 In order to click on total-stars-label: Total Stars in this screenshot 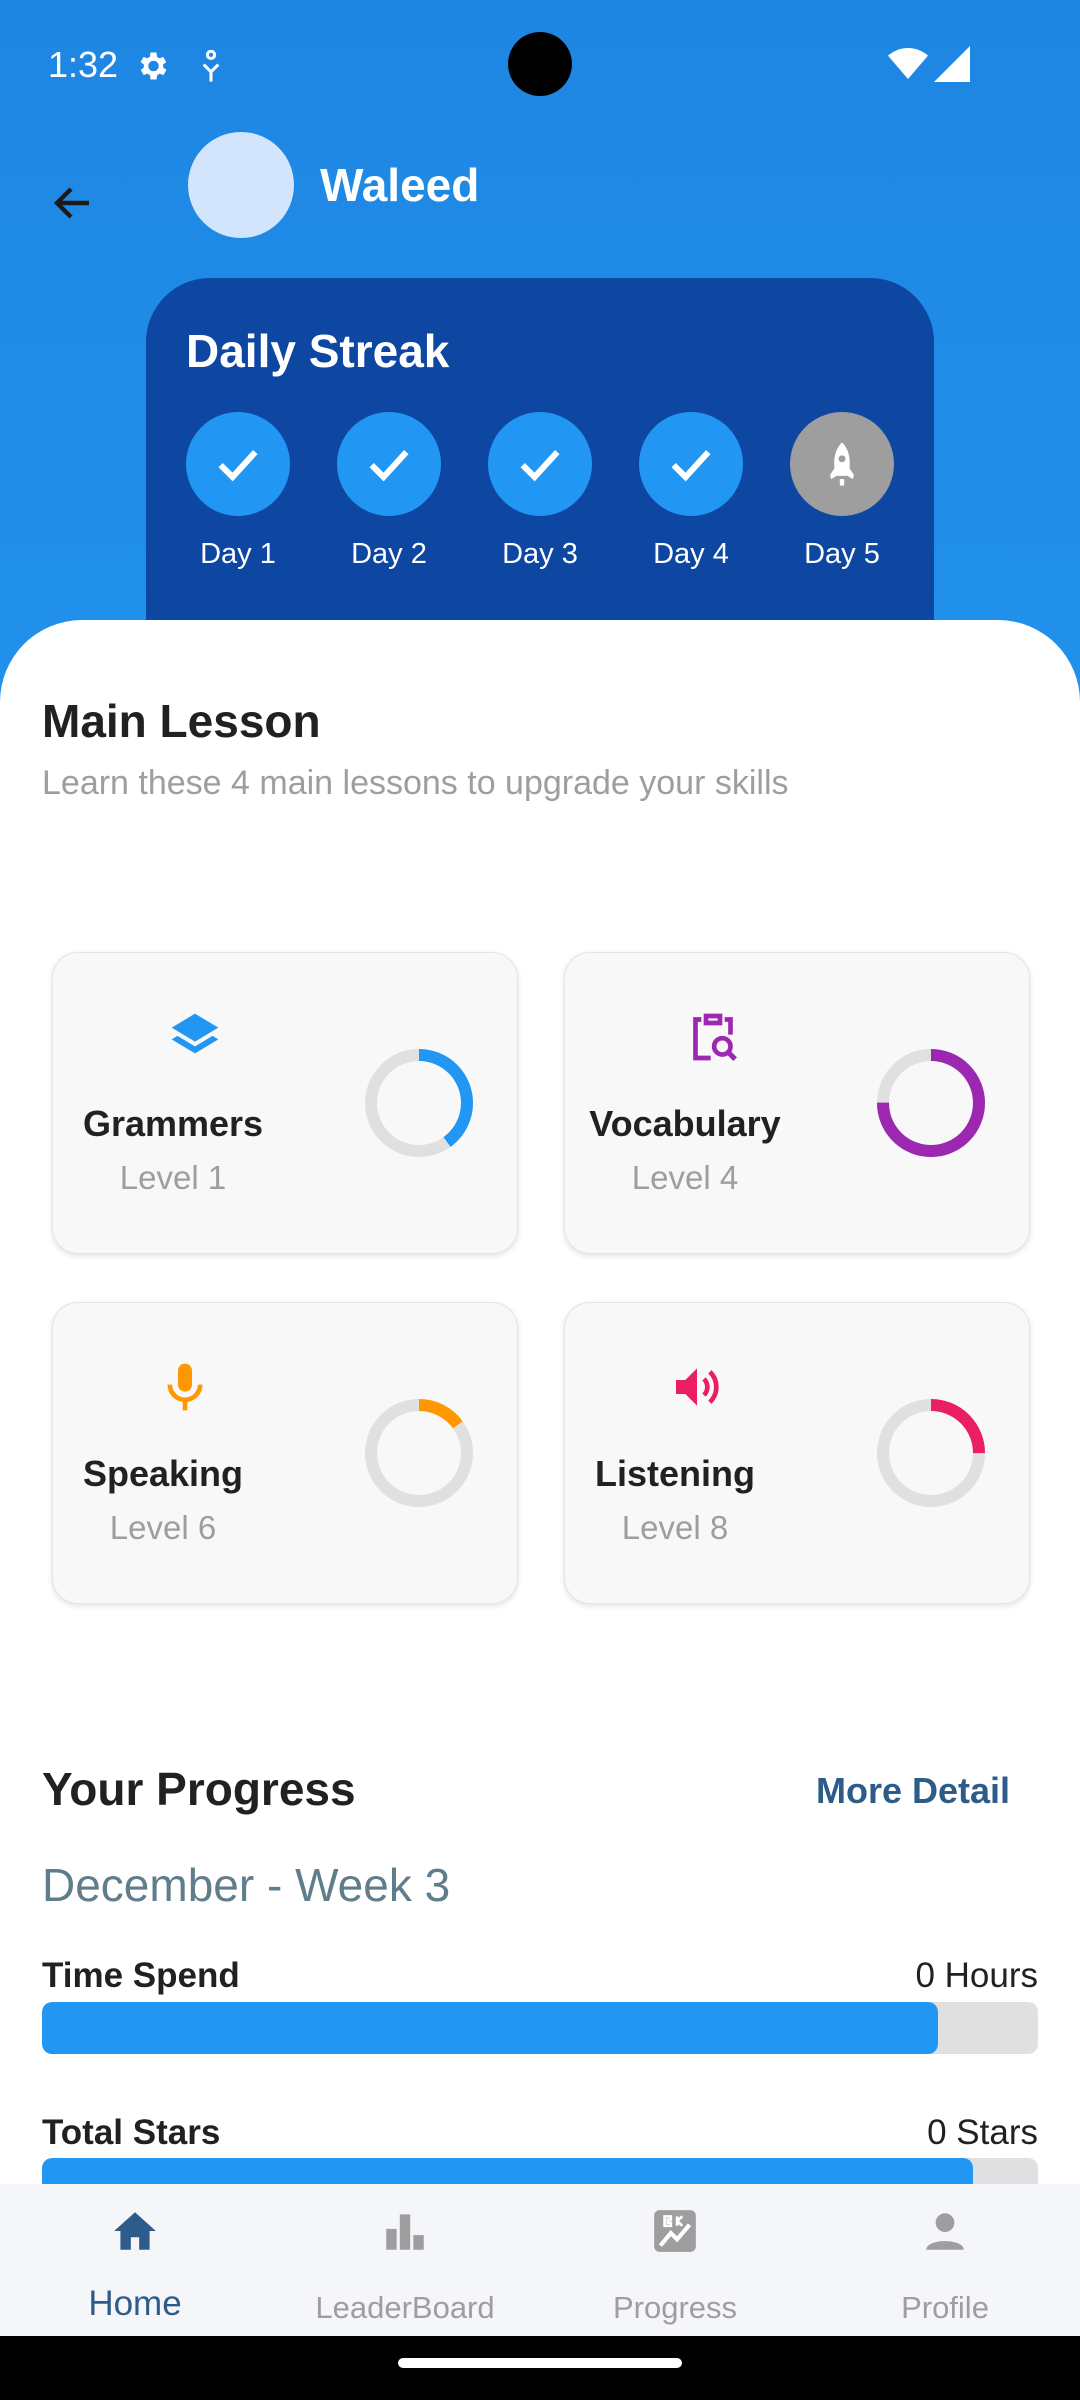, I will do `click(131, 2132)`.